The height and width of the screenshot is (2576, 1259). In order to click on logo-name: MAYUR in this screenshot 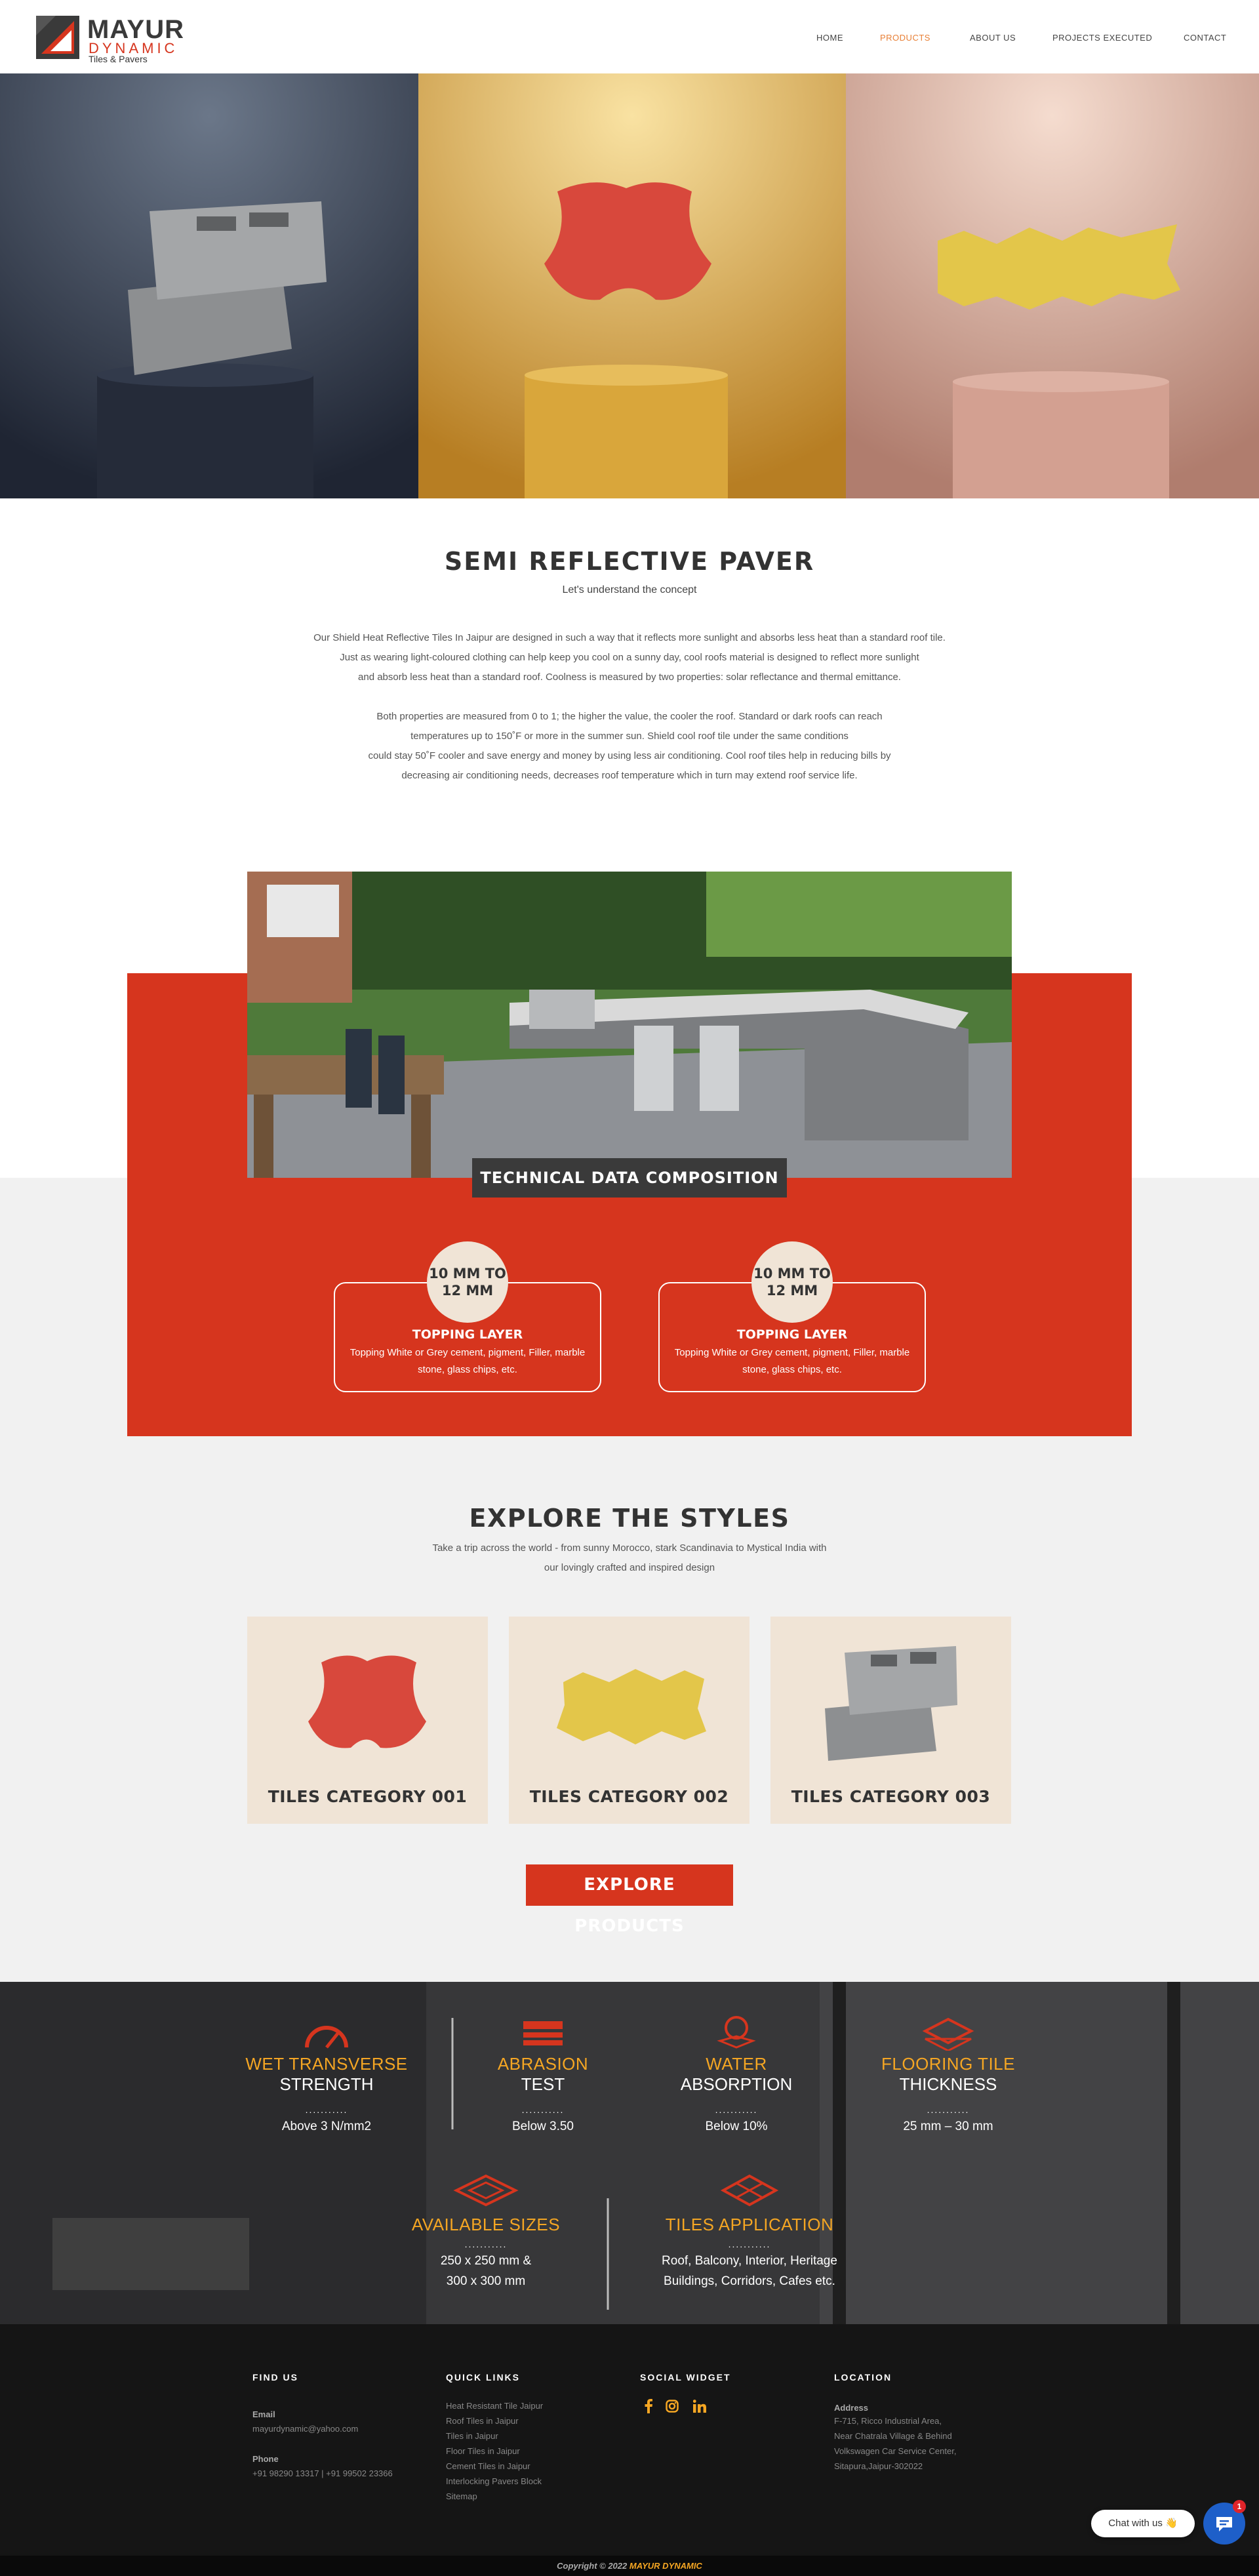, I will do `click(135, 29)`.